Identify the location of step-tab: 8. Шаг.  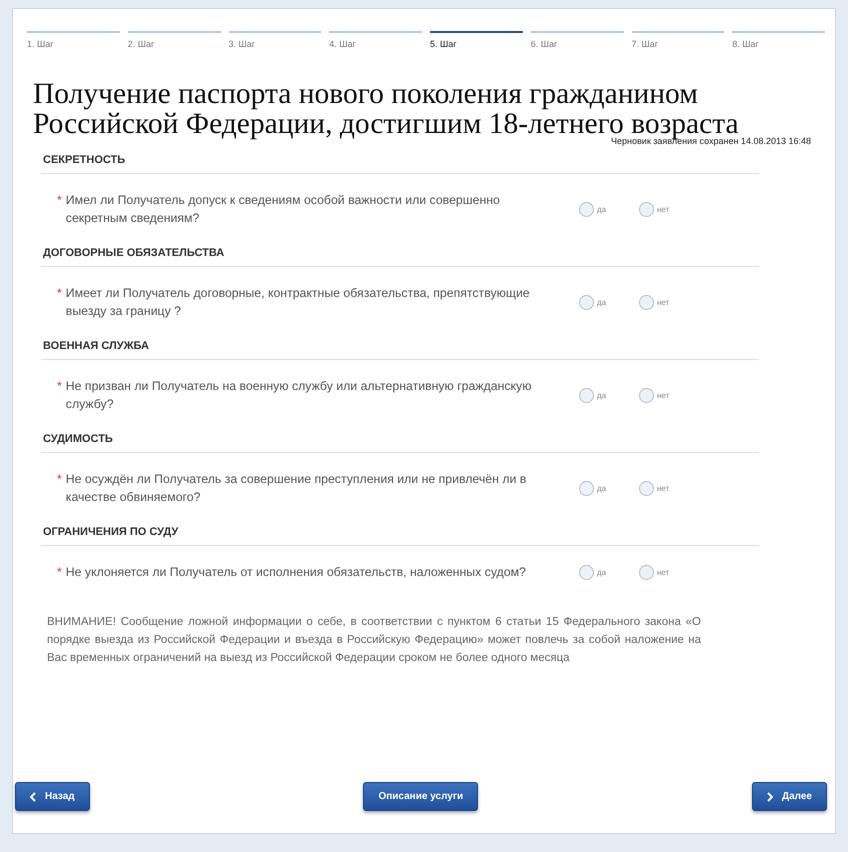
(778, 40).